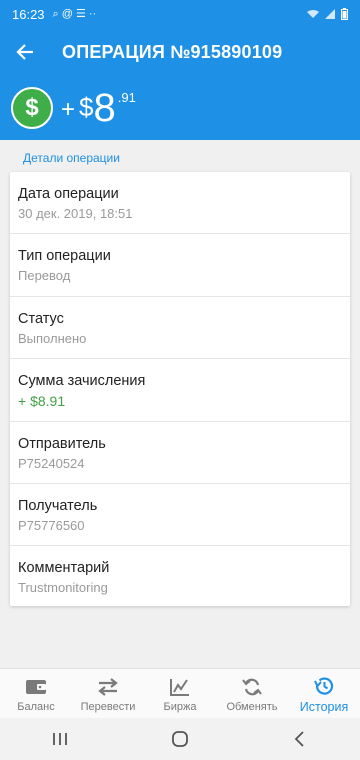  I want to click on amount-sign: +, so click(68, 109).